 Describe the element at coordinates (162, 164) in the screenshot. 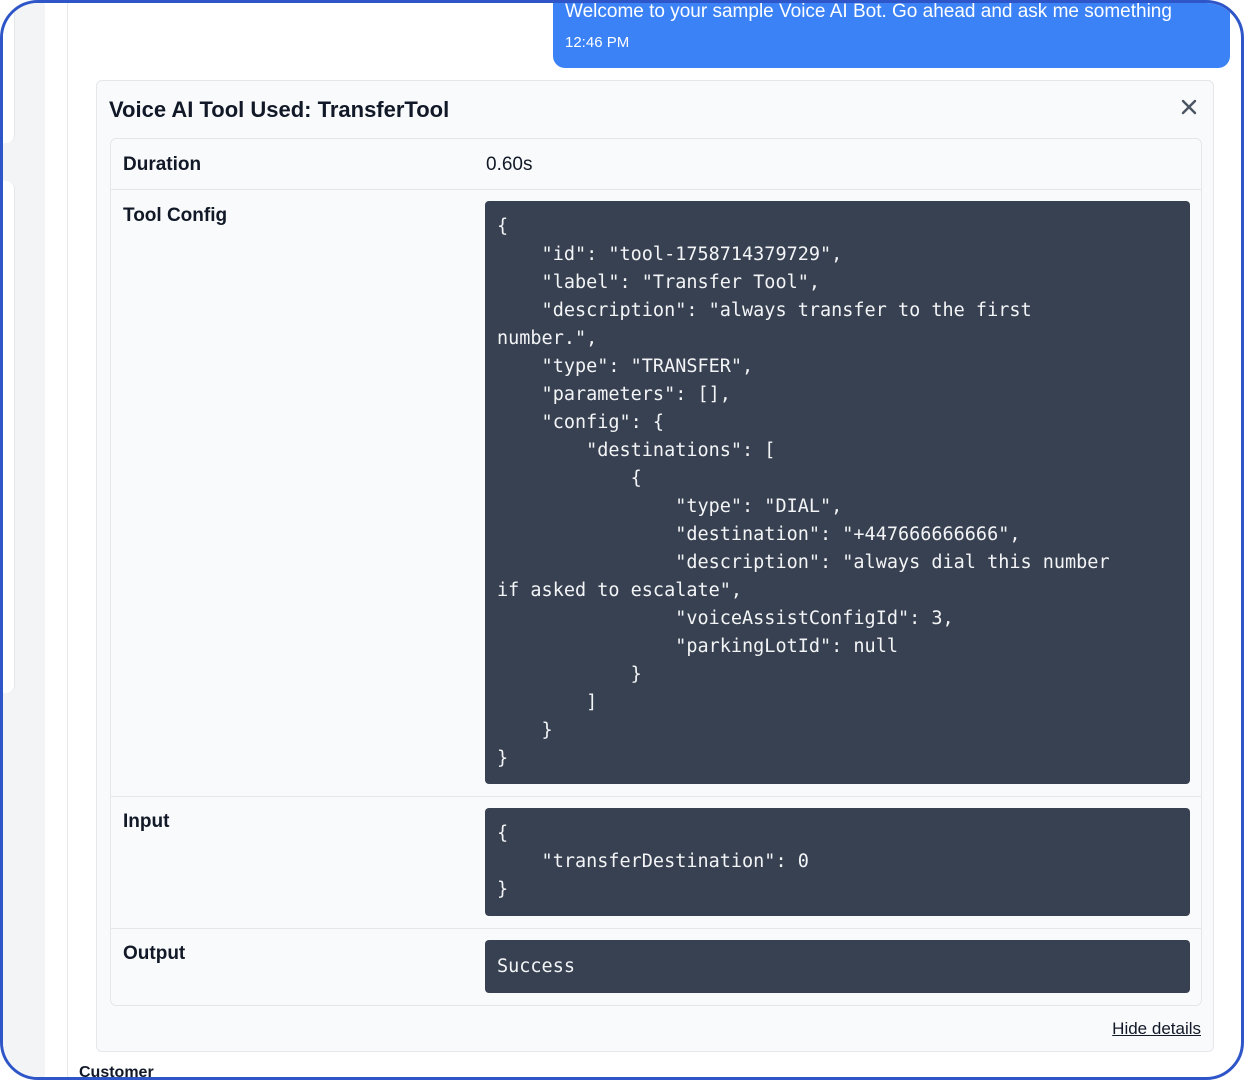

I see `duration-label: Duration` at that location.